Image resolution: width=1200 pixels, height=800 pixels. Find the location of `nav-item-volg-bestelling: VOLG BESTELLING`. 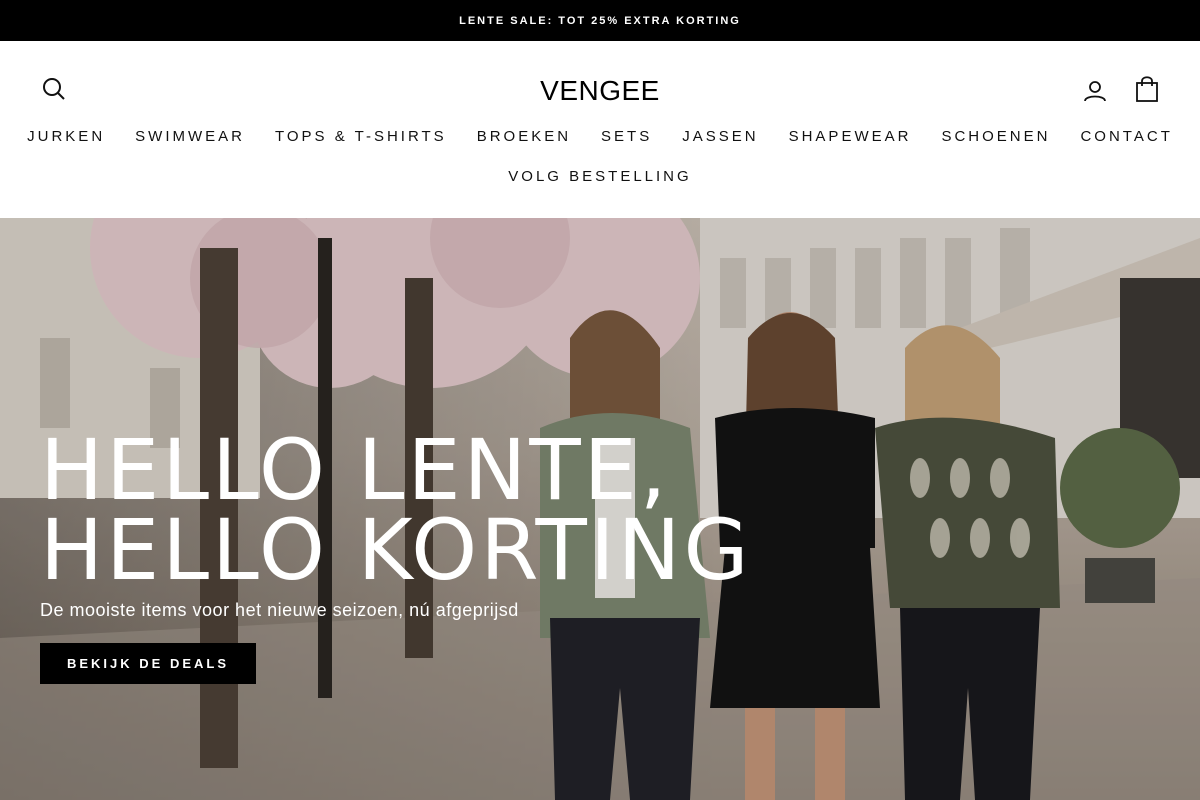

nav-item-volg-bestelling: VOLG BESTELLING is located at coordinates (599, 177).